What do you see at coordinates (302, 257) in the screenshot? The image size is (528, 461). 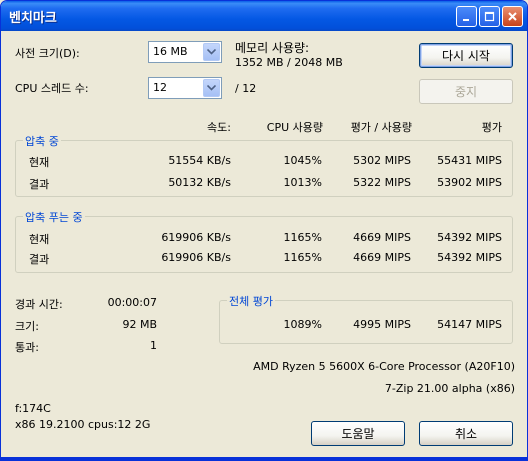 I see `decompress-result-cpu: 1165%` at bounding box center [302, 257].